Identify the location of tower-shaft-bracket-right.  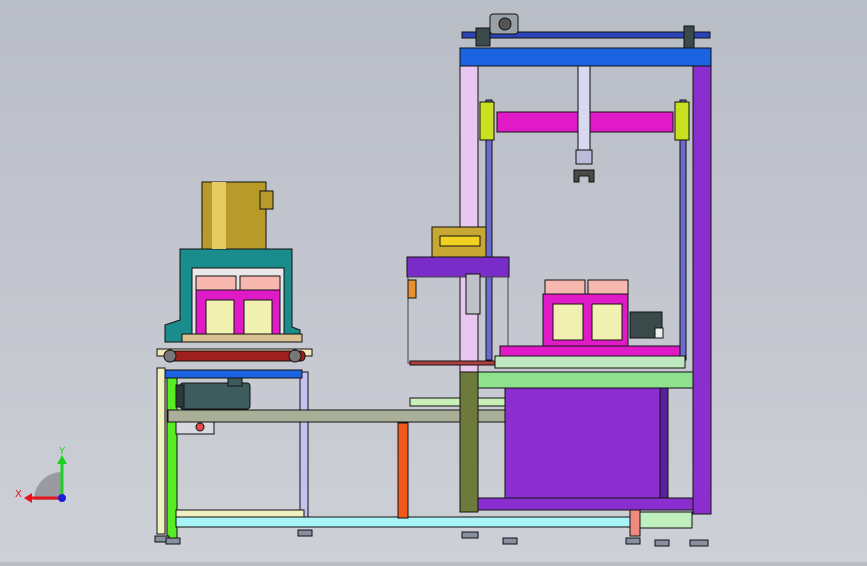
(689, 37).